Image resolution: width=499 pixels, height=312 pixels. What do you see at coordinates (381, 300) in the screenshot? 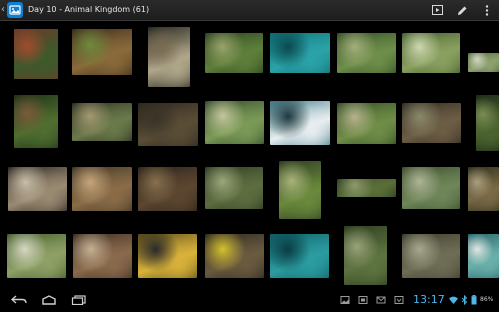
I see `mail-notification-icon` at bounding box center [381, 300].